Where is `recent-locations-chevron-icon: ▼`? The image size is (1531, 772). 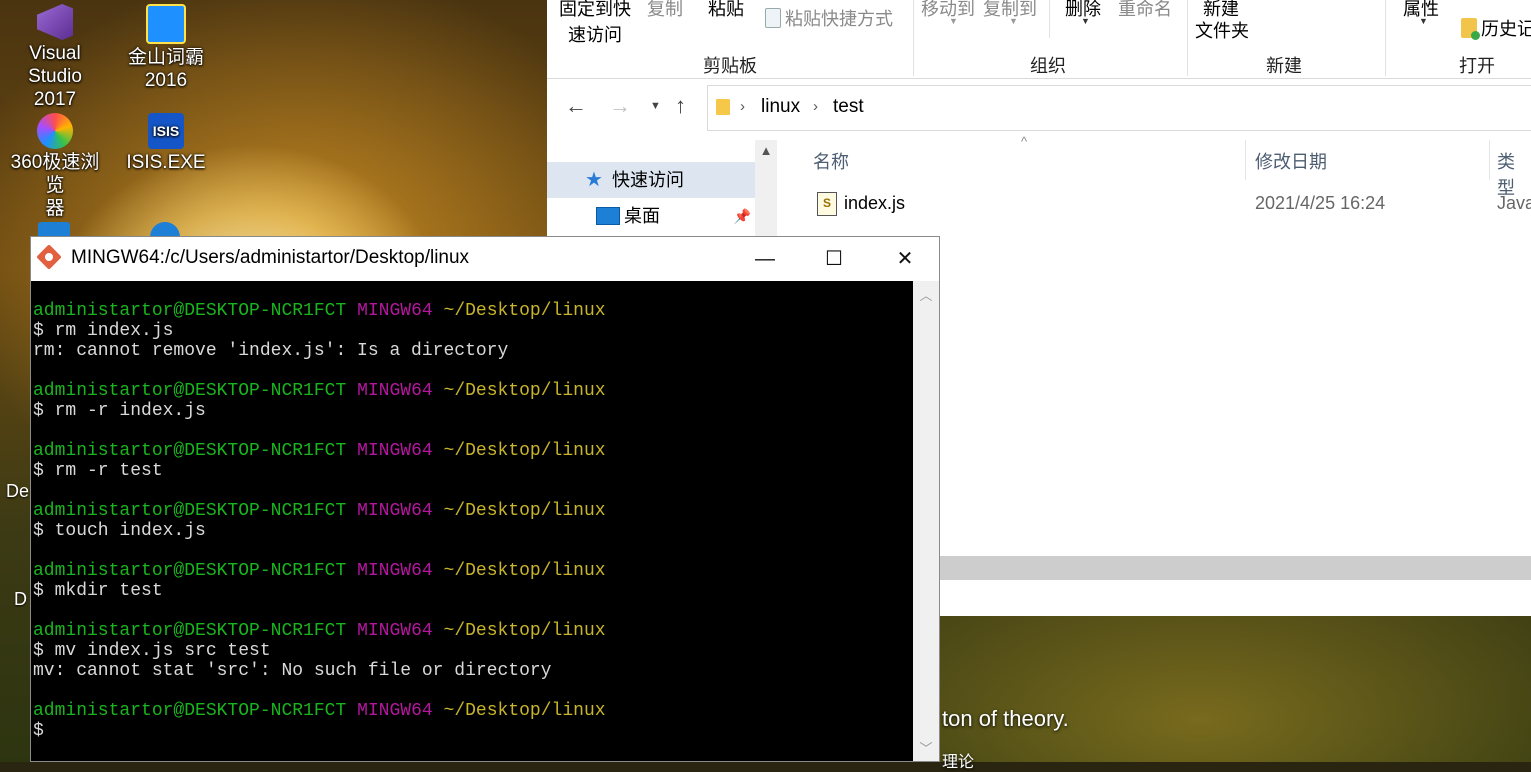
recent-locations-chevron-icon: ▼ is located at coordinates (655, 106).